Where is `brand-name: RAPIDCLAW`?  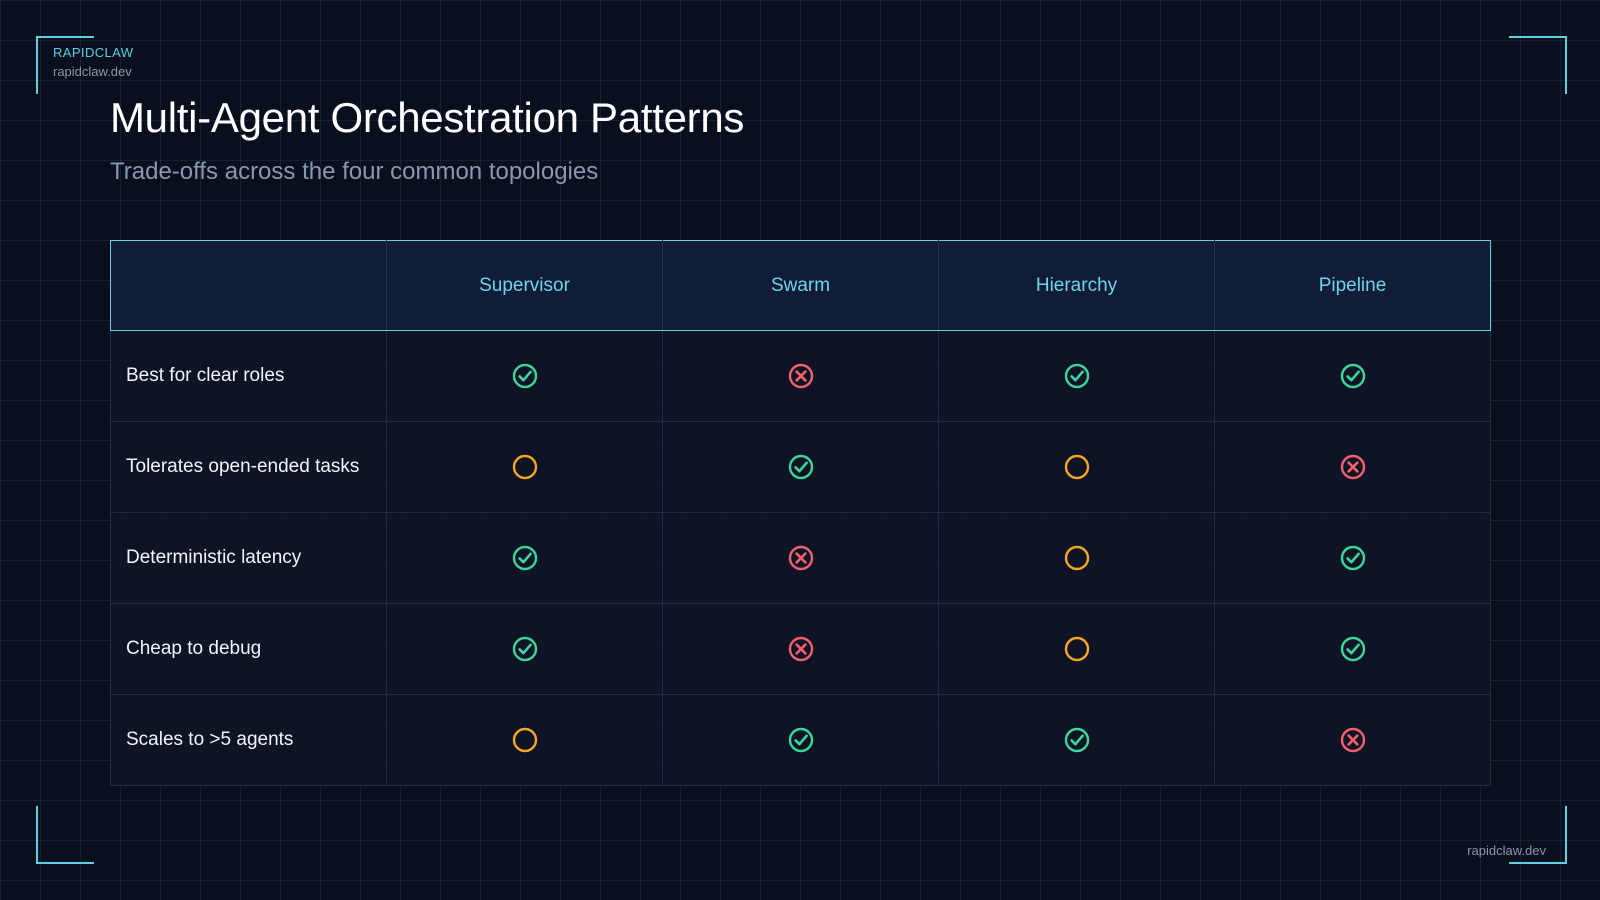
brand-name: RAPIDCLAW is located at coordinates (93, 52).